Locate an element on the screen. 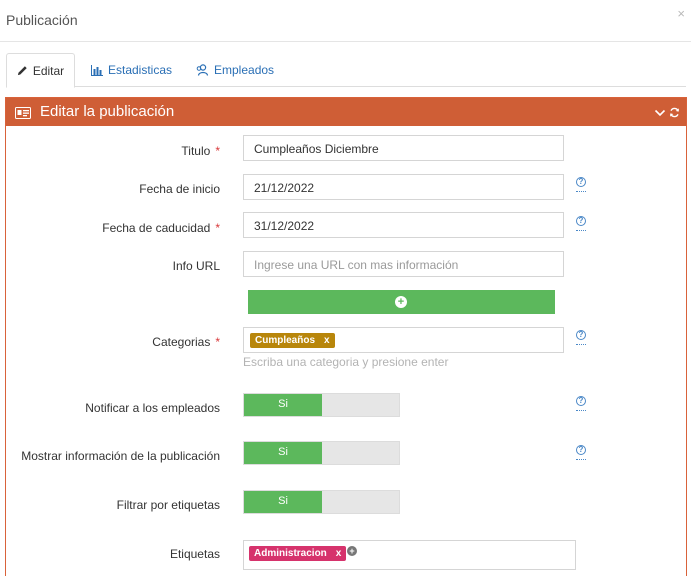 Image resolution: width=691 pixels, height=576 pixels. add-tag-icon: + is located at coordinates (352, 551).